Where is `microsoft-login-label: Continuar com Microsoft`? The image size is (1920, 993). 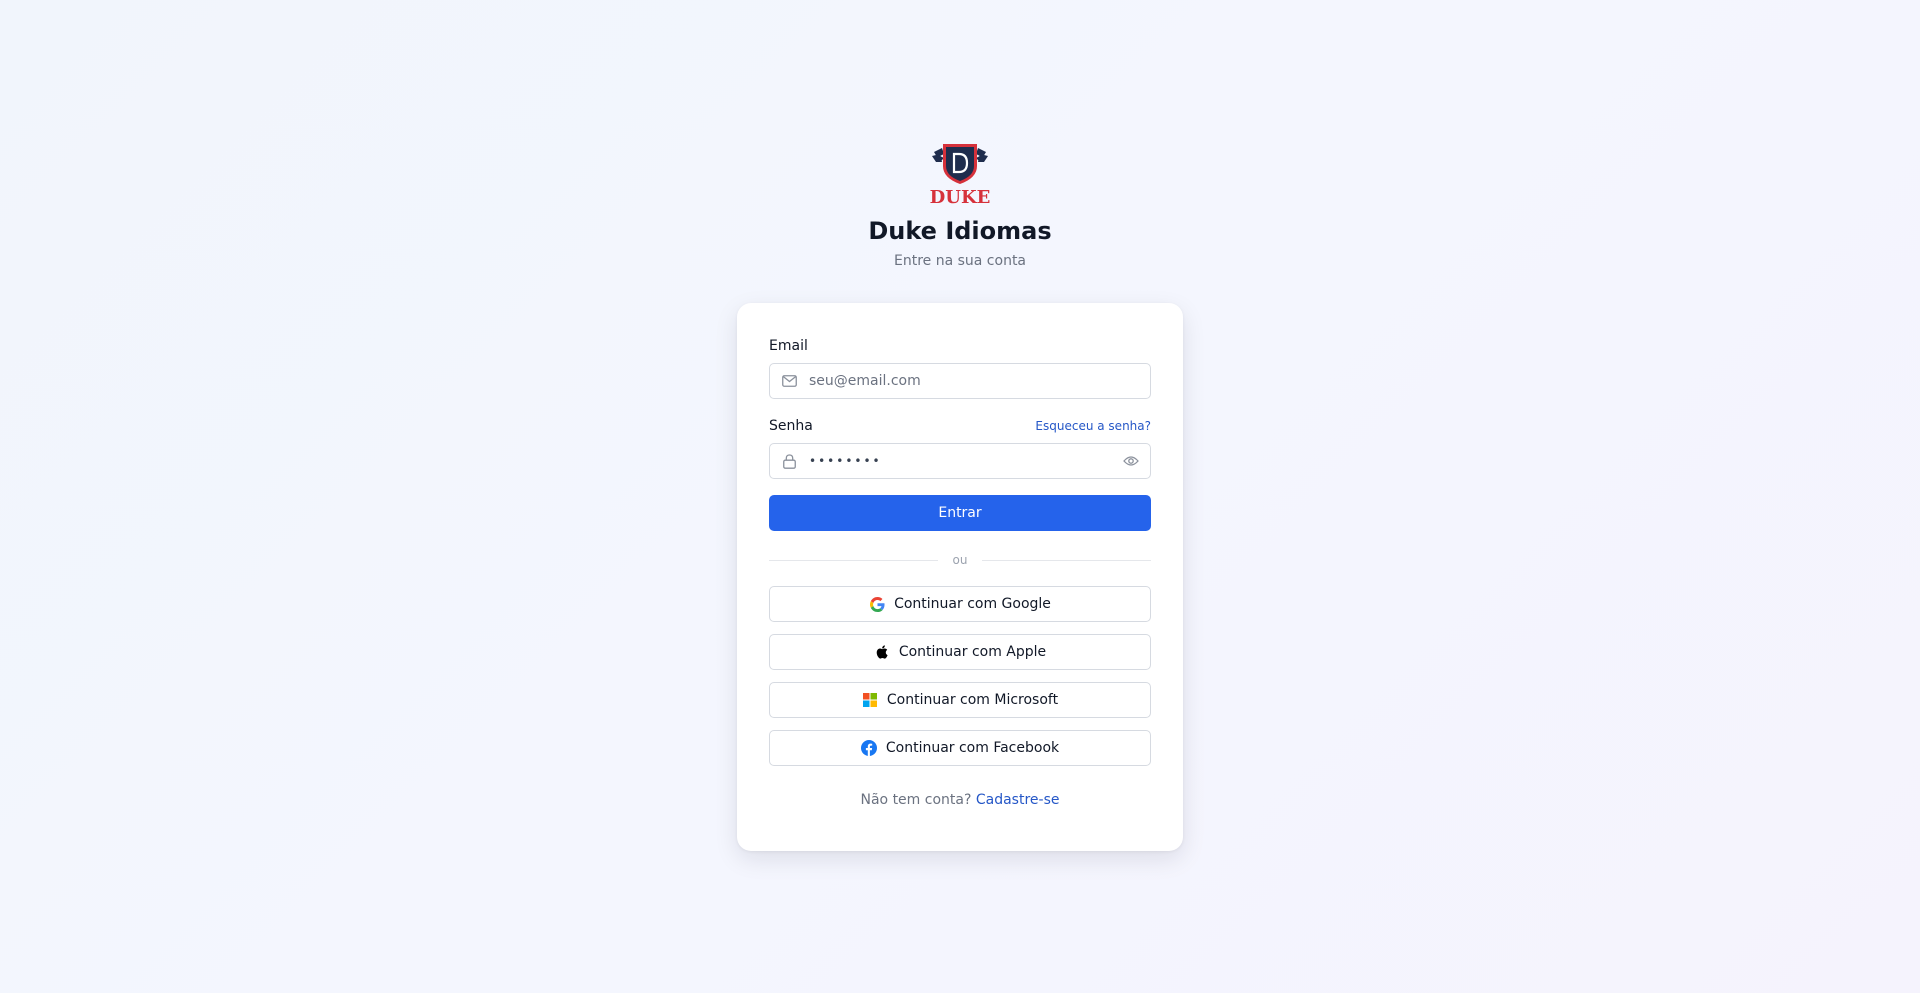 microsoft-login-label: Continuar com Microsoft is located at coordinates (972, 700).